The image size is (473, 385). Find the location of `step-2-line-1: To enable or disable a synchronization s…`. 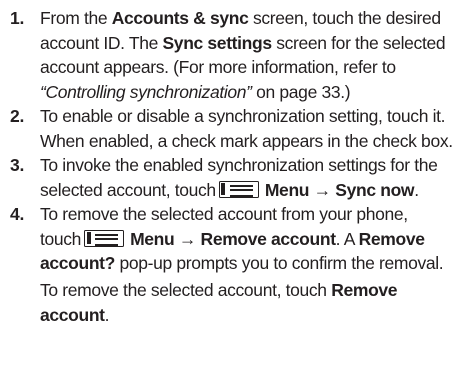

step-2-line-1: To enable or disable a synchronization s… is located at coordinates (243, 116).